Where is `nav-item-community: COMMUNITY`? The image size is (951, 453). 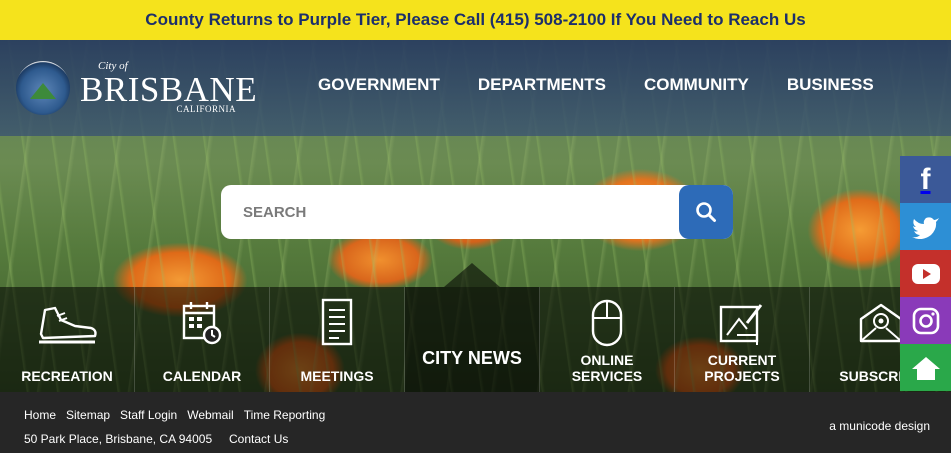 nav-item-community: COMMUNITY is located at coordinates (696, 85).